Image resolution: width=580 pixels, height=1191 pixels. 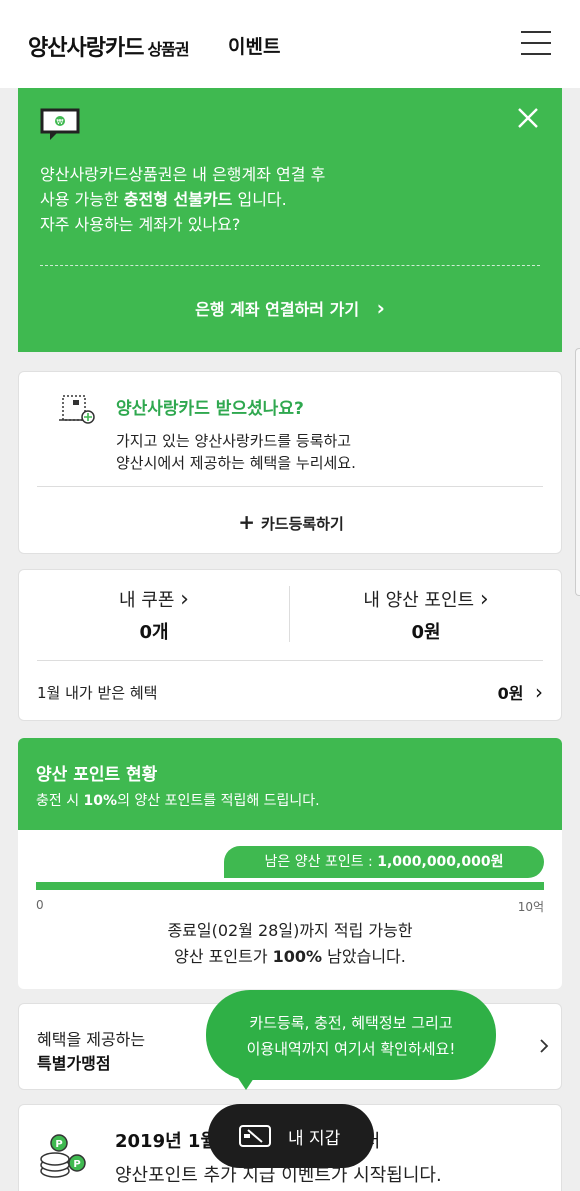 What do you see at coordinates (246, 522) in the screenshot?
I see `plus-icon: +` at bounding box center [246, 522].